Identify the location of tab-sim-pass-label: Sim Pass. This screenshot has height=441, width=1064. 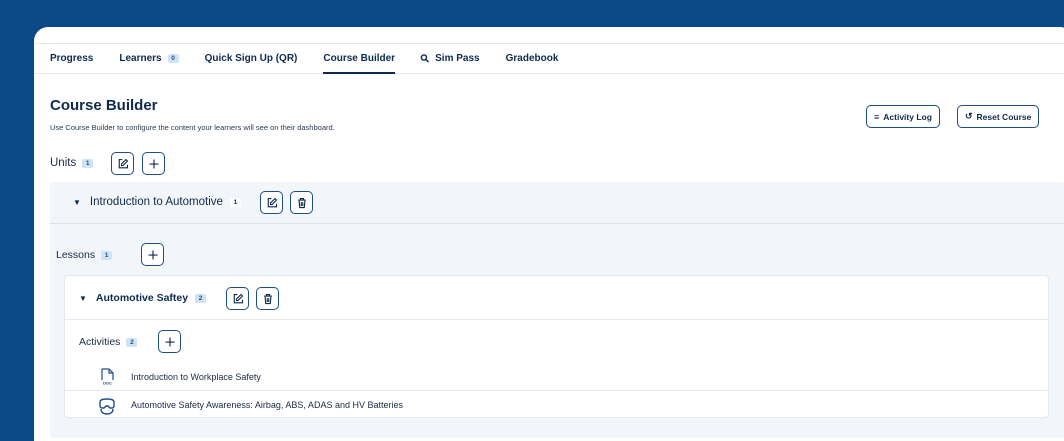
(457, 58).